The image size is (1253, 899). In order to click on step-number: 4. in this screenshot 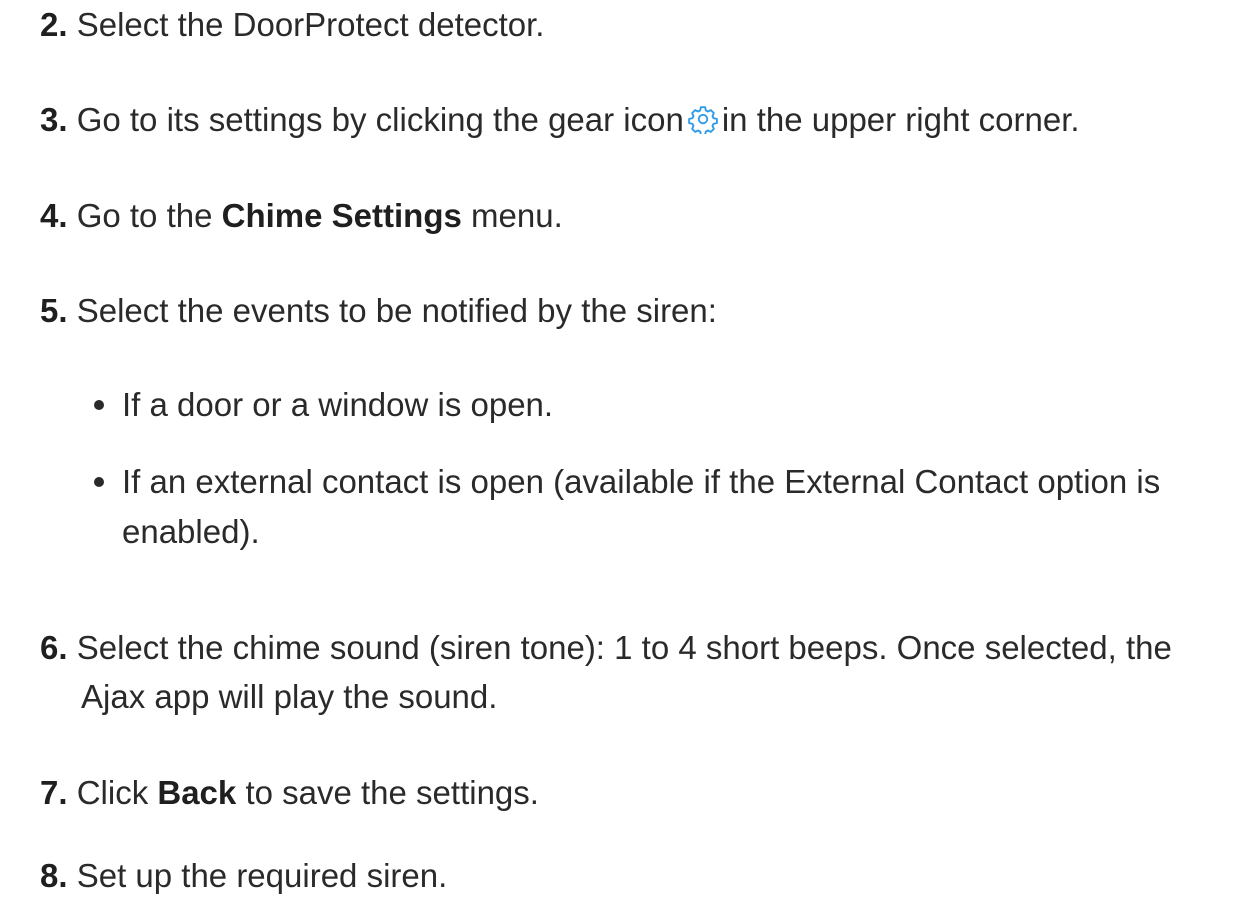, I will do `click(54, 215)`.